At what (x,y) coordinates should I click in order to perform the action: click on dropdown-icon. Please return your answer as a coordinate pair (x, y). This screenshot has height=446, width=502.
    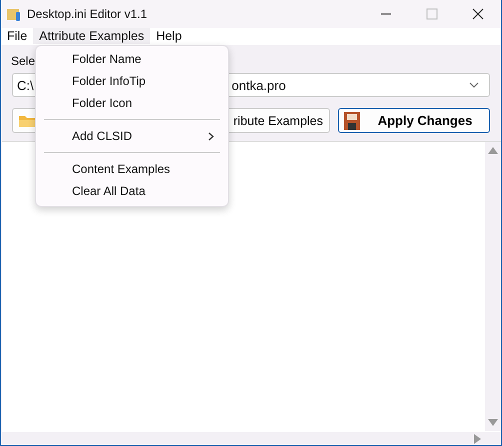
    Looking at the image, I should click on (474, 85).